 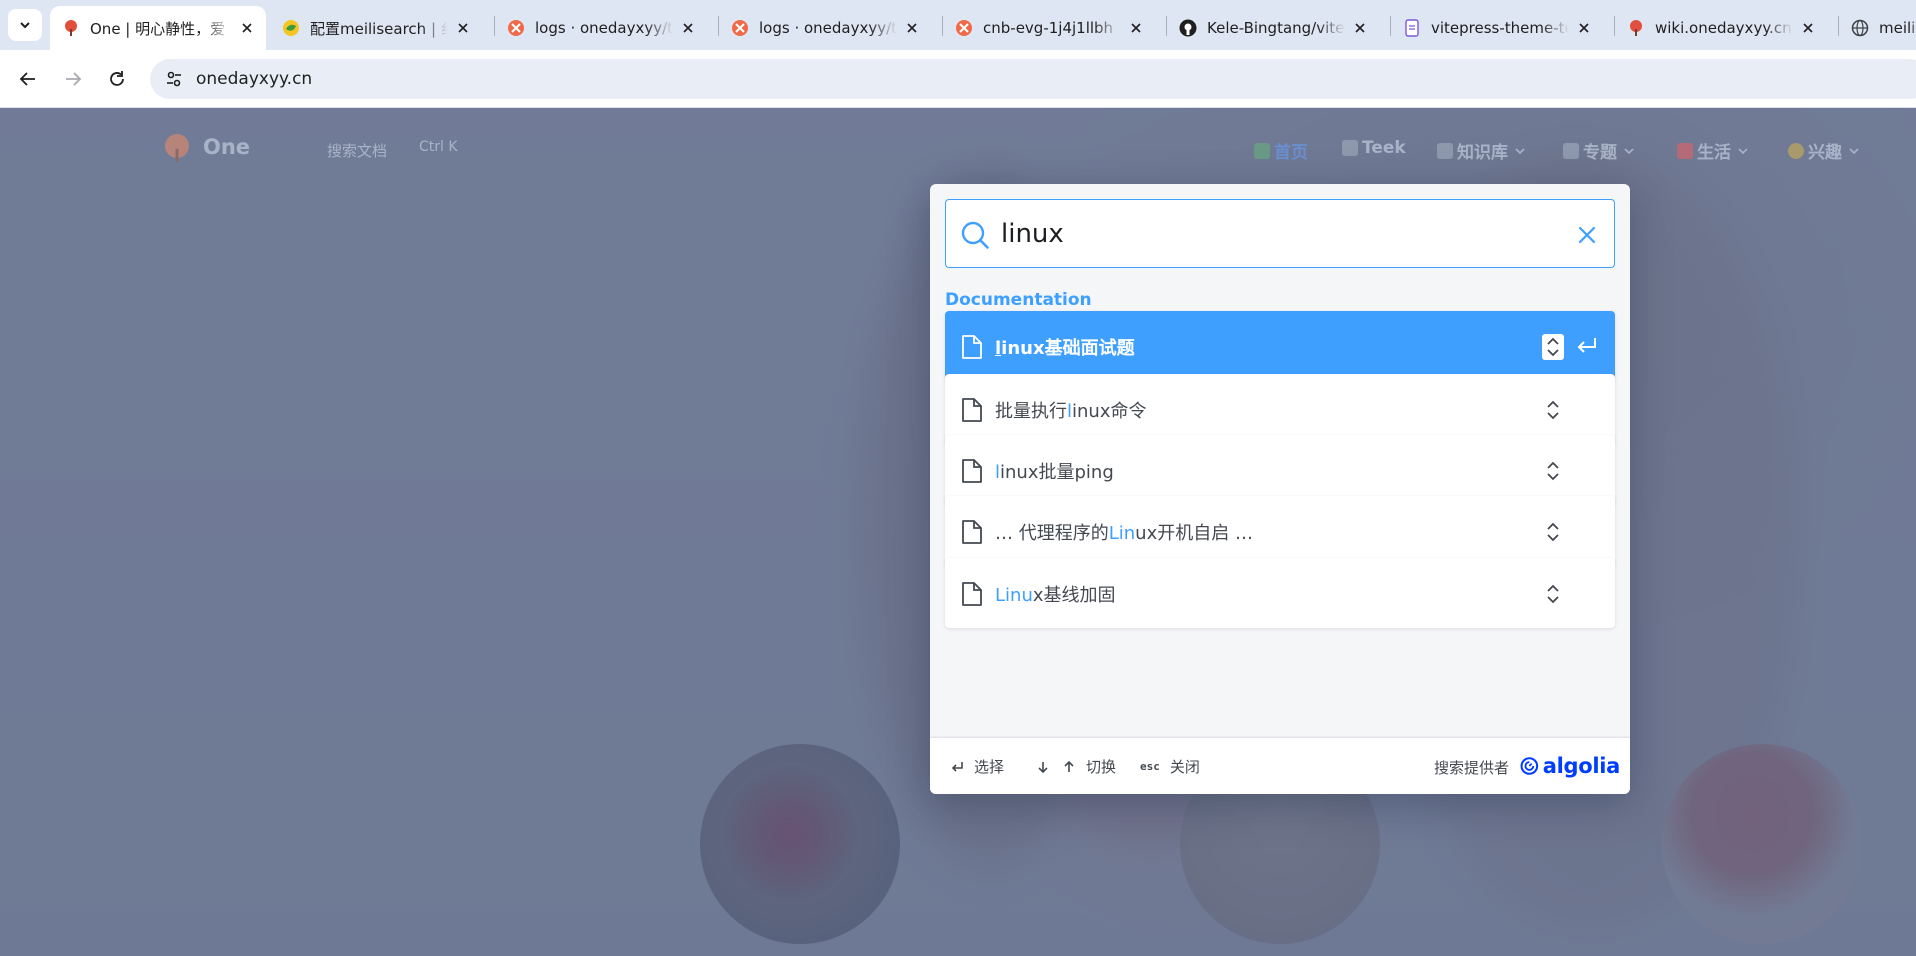 I want to click on clear-search-icon, so click(x=1587, y=235).